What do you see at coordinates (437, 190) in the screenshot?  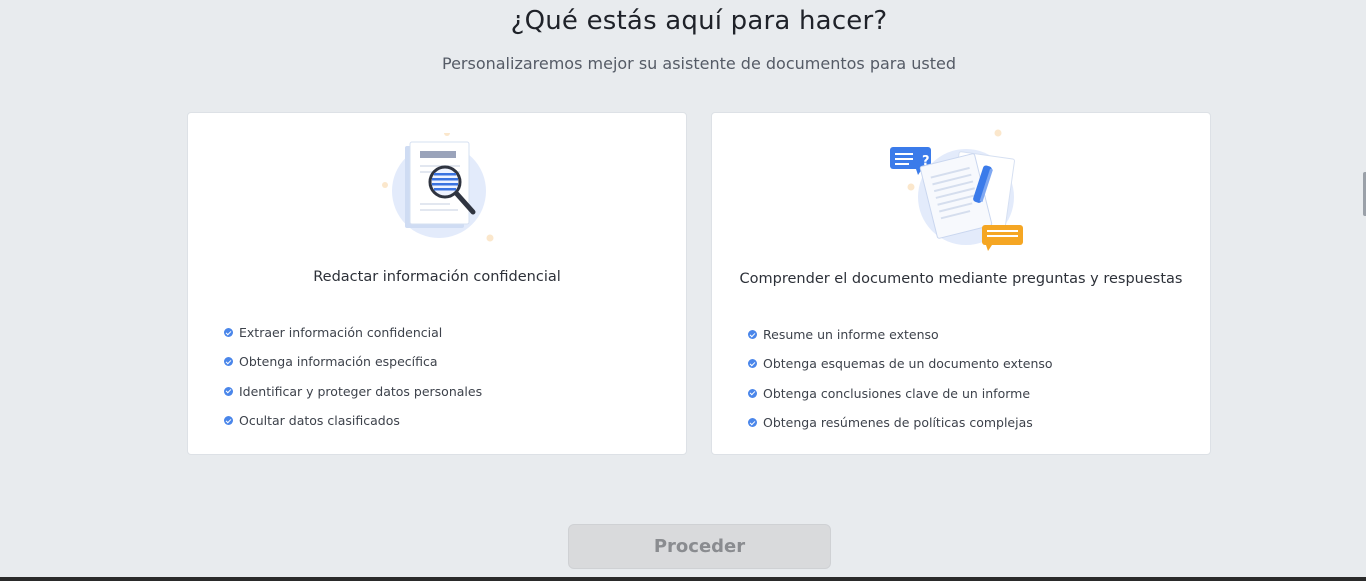 I see `document-magnifier-icon` at bounding box center [437, 190].